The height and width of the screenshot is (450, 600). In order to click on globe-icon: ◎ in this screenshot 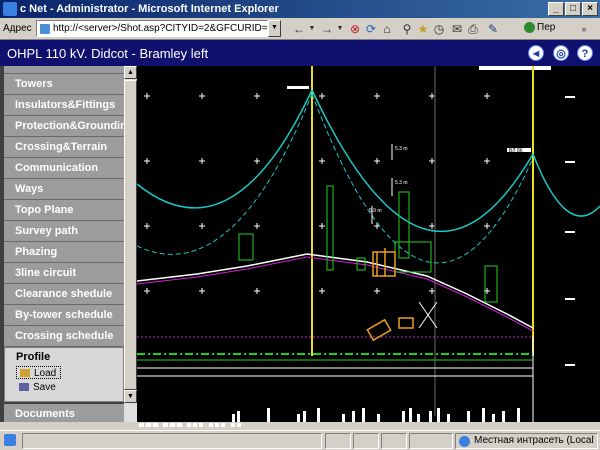, I will do `click(561, 53)`.